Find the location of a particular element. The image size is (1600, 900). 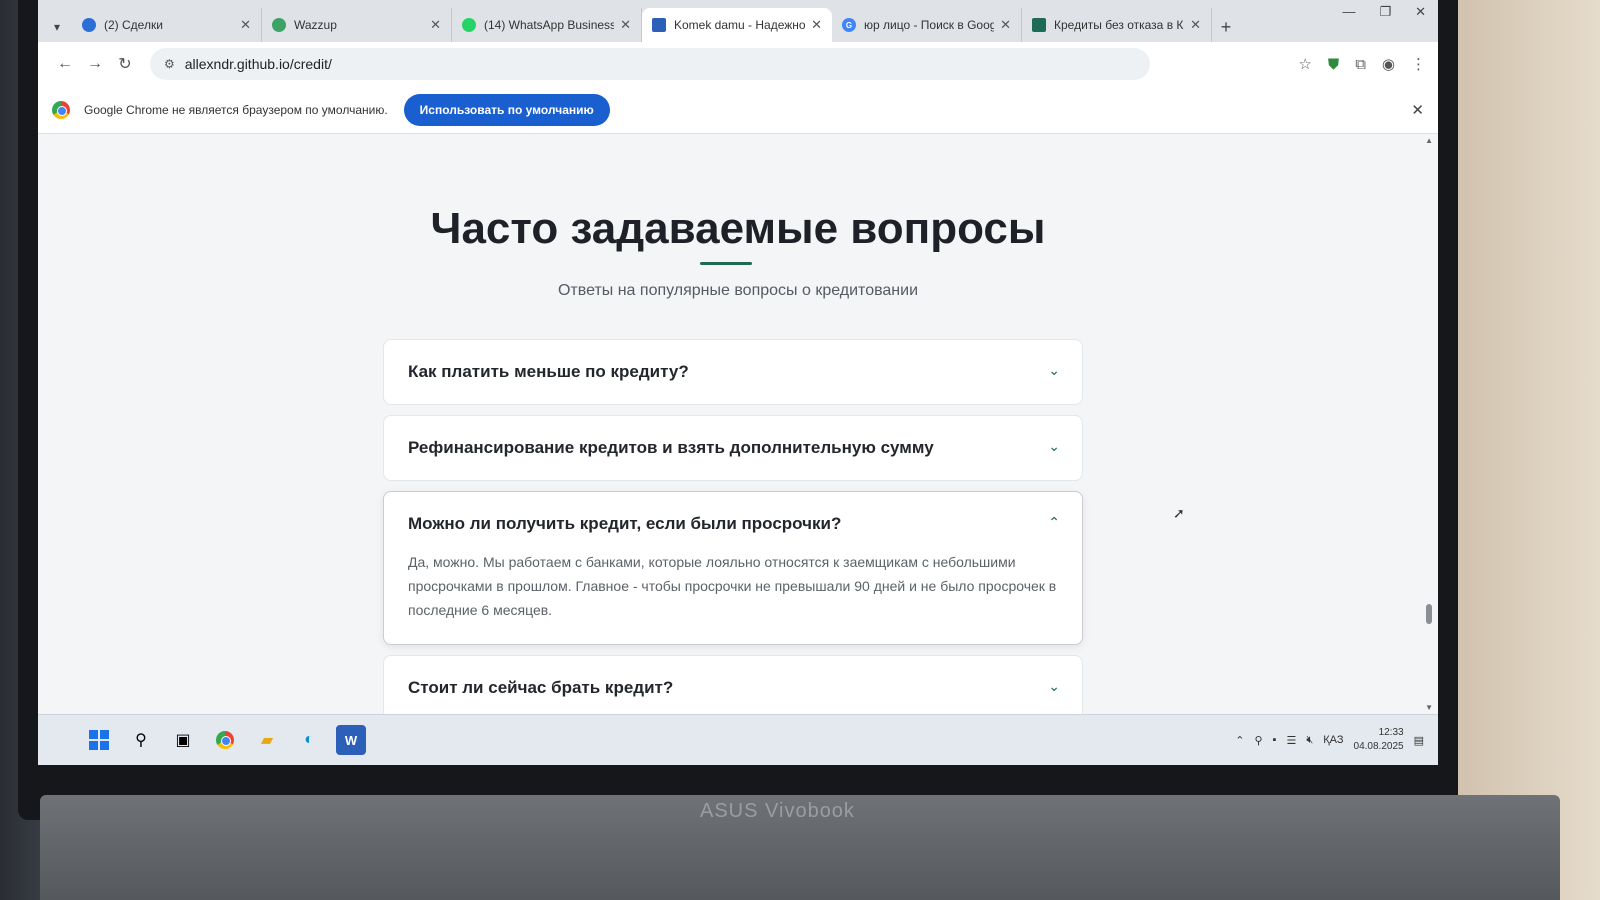

tab-komek-damu: Komek damu - Надежное ✕ is located at coordinates (737, 25).